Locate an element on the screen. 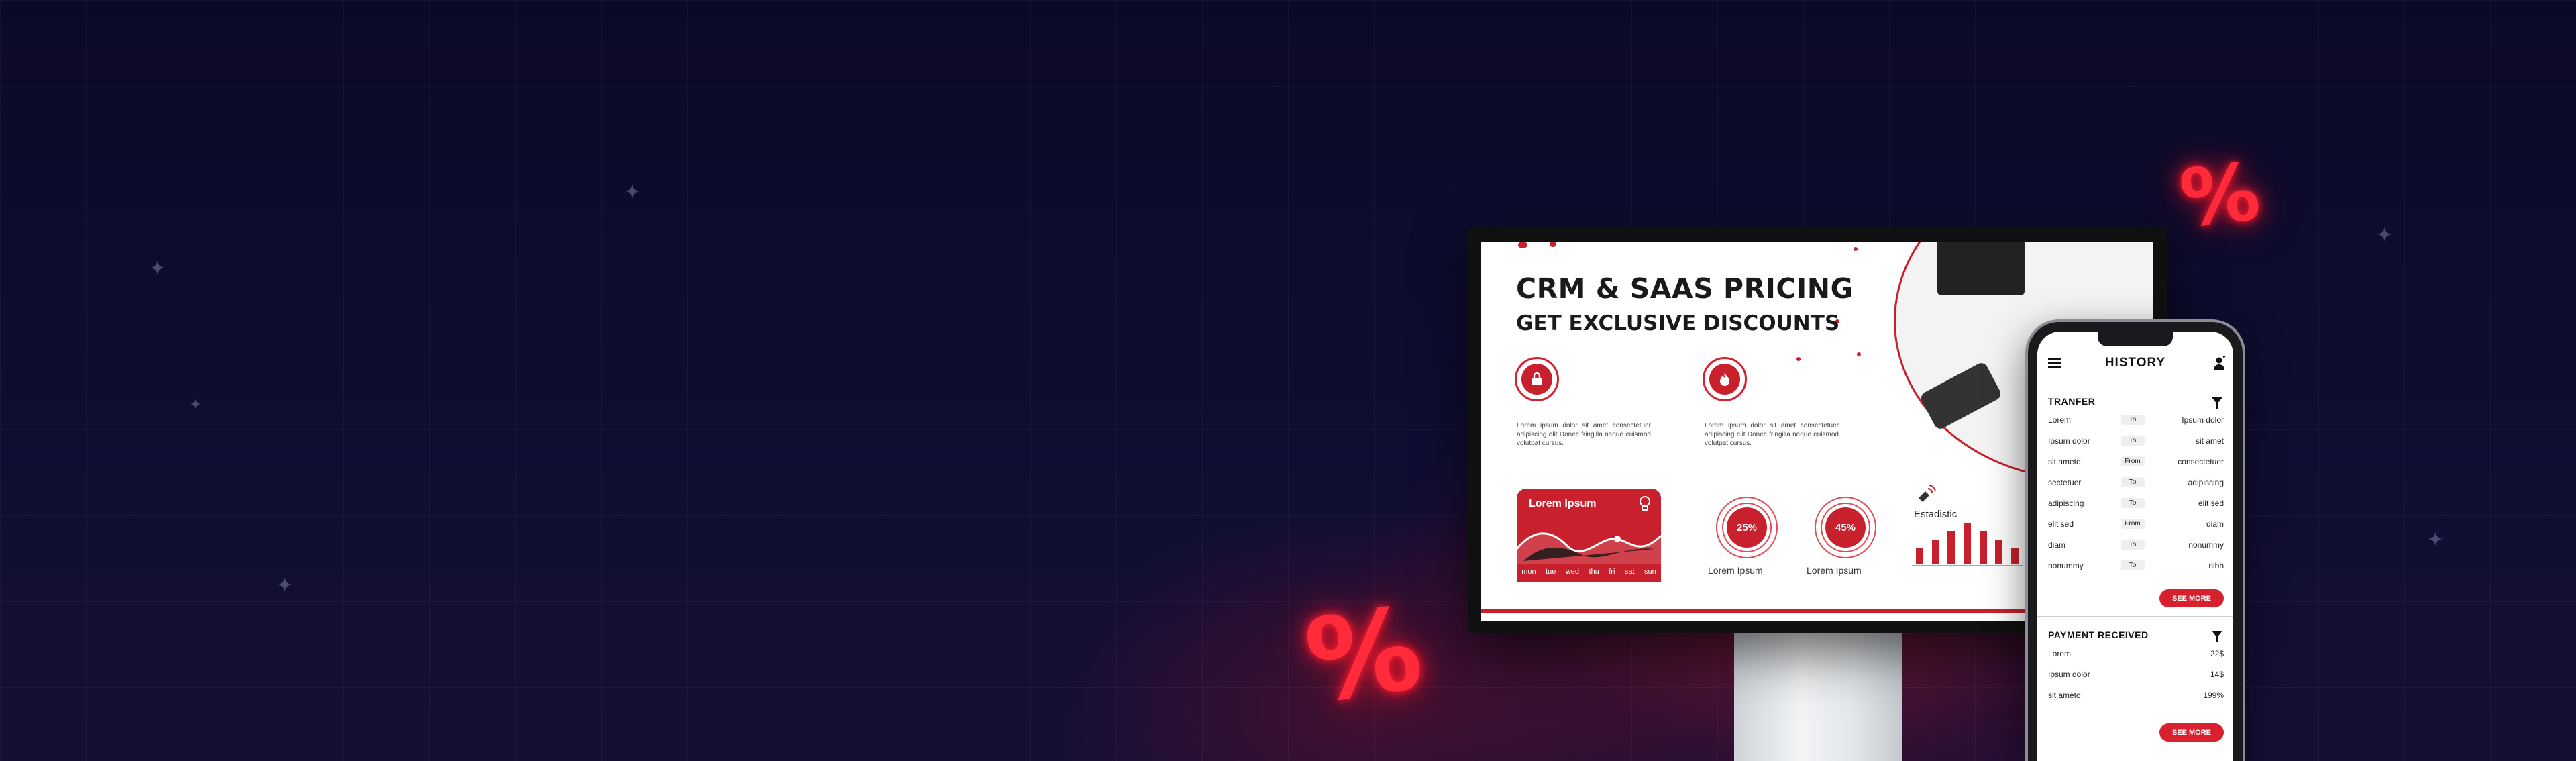  wave-card: Lorem Ipsum mon tue wed thu fri sat sun is located at coordinates (1589, 536).